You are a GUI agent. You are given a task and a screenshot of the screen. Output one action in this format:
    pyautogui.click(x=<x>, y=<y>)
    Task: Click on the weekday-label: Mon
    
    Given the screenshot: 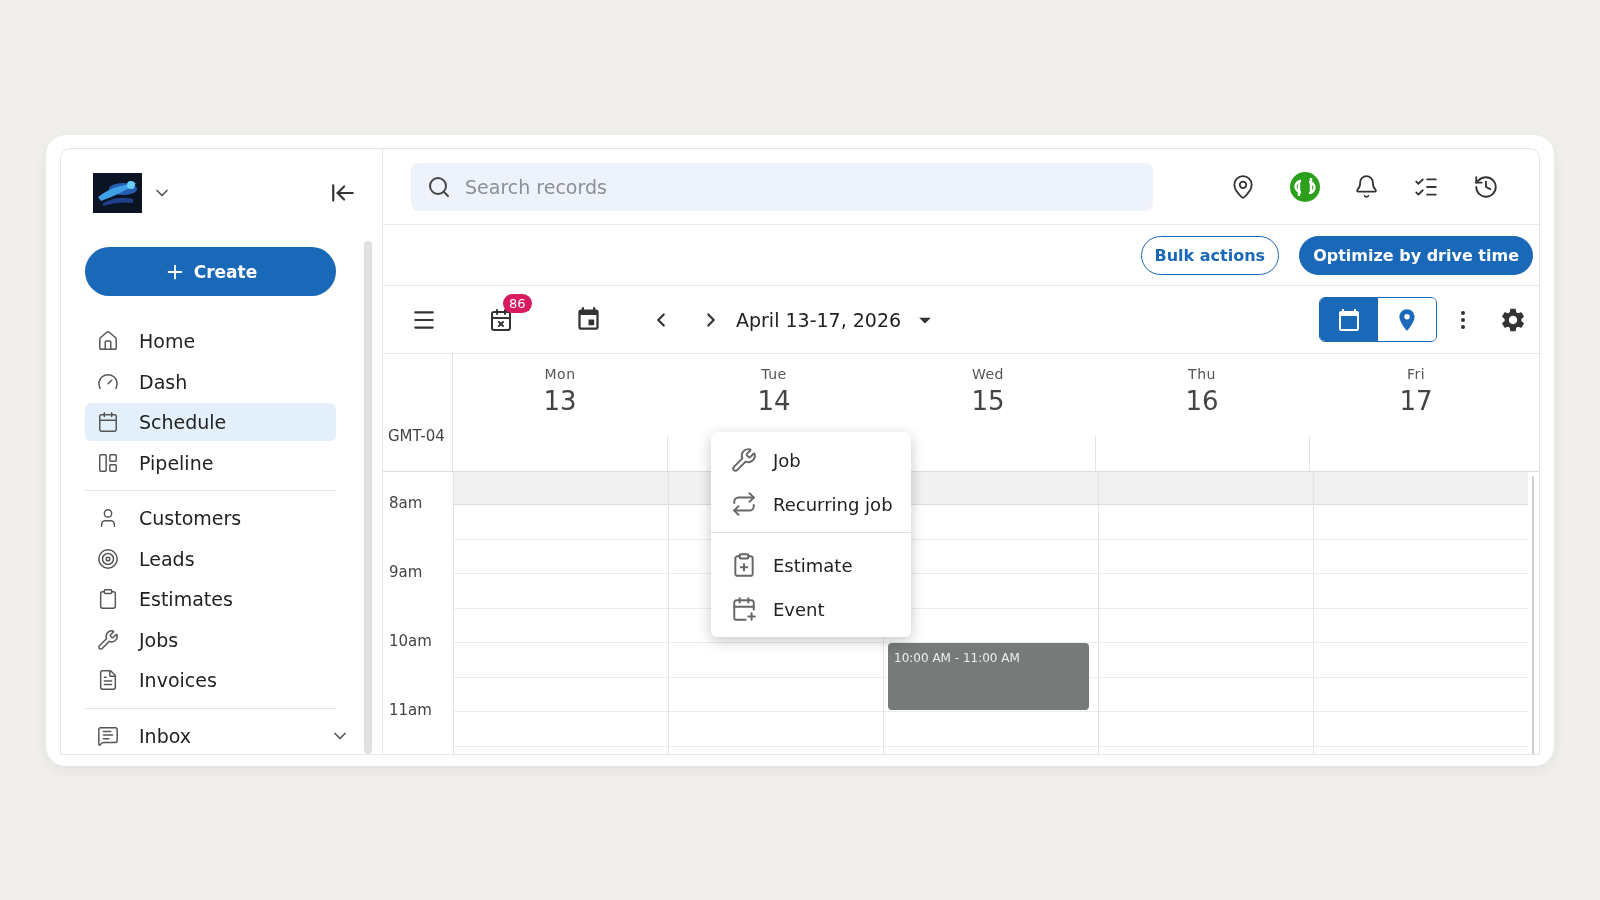 What is the action you would take?
    pyautogui.click(x=560, y=374)
    